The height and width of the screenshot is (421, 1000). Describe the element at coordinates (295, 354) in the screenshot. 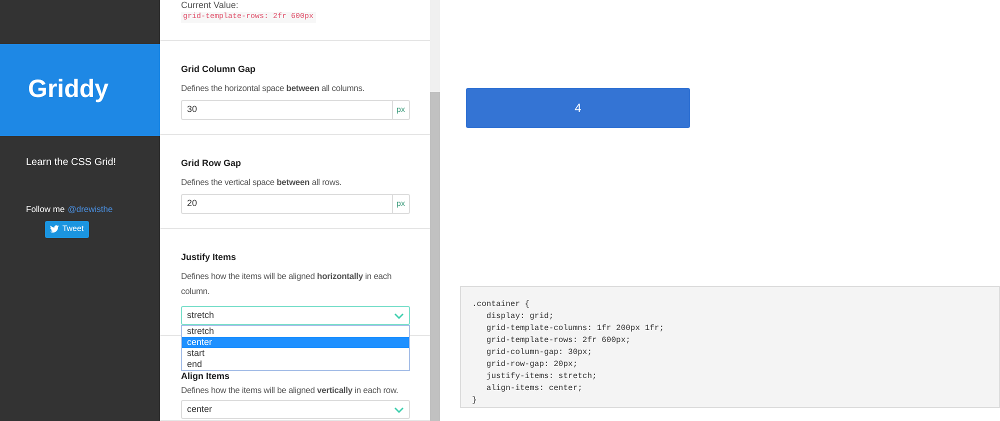

I see `dropdown-option: start` at that location.